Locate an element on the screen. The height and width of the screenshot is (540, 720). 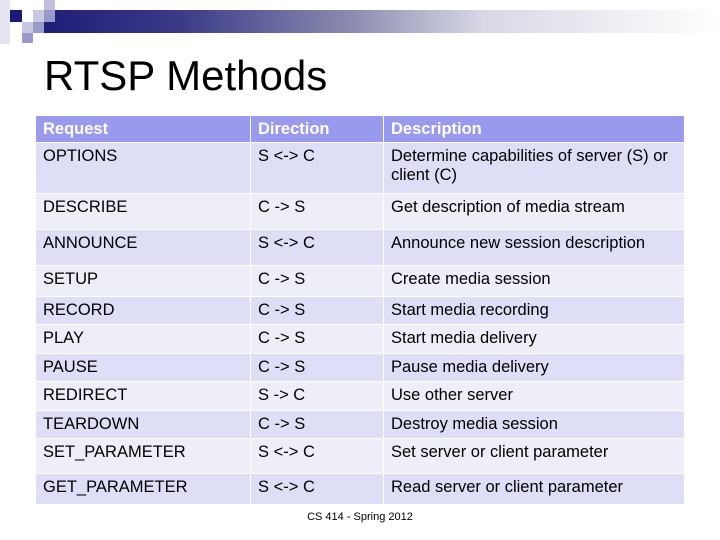
cell-description: Read server or client parameter is located at coordinates (534, 489).